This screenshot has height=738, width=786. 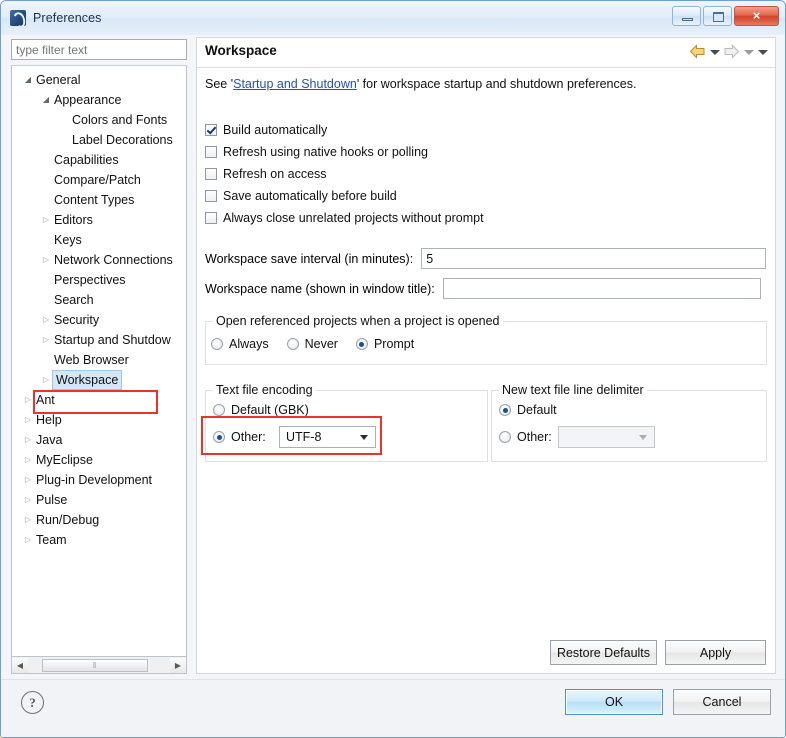 I want to click on tree-item-content-types: Content Types, so click(x=99, y=200).